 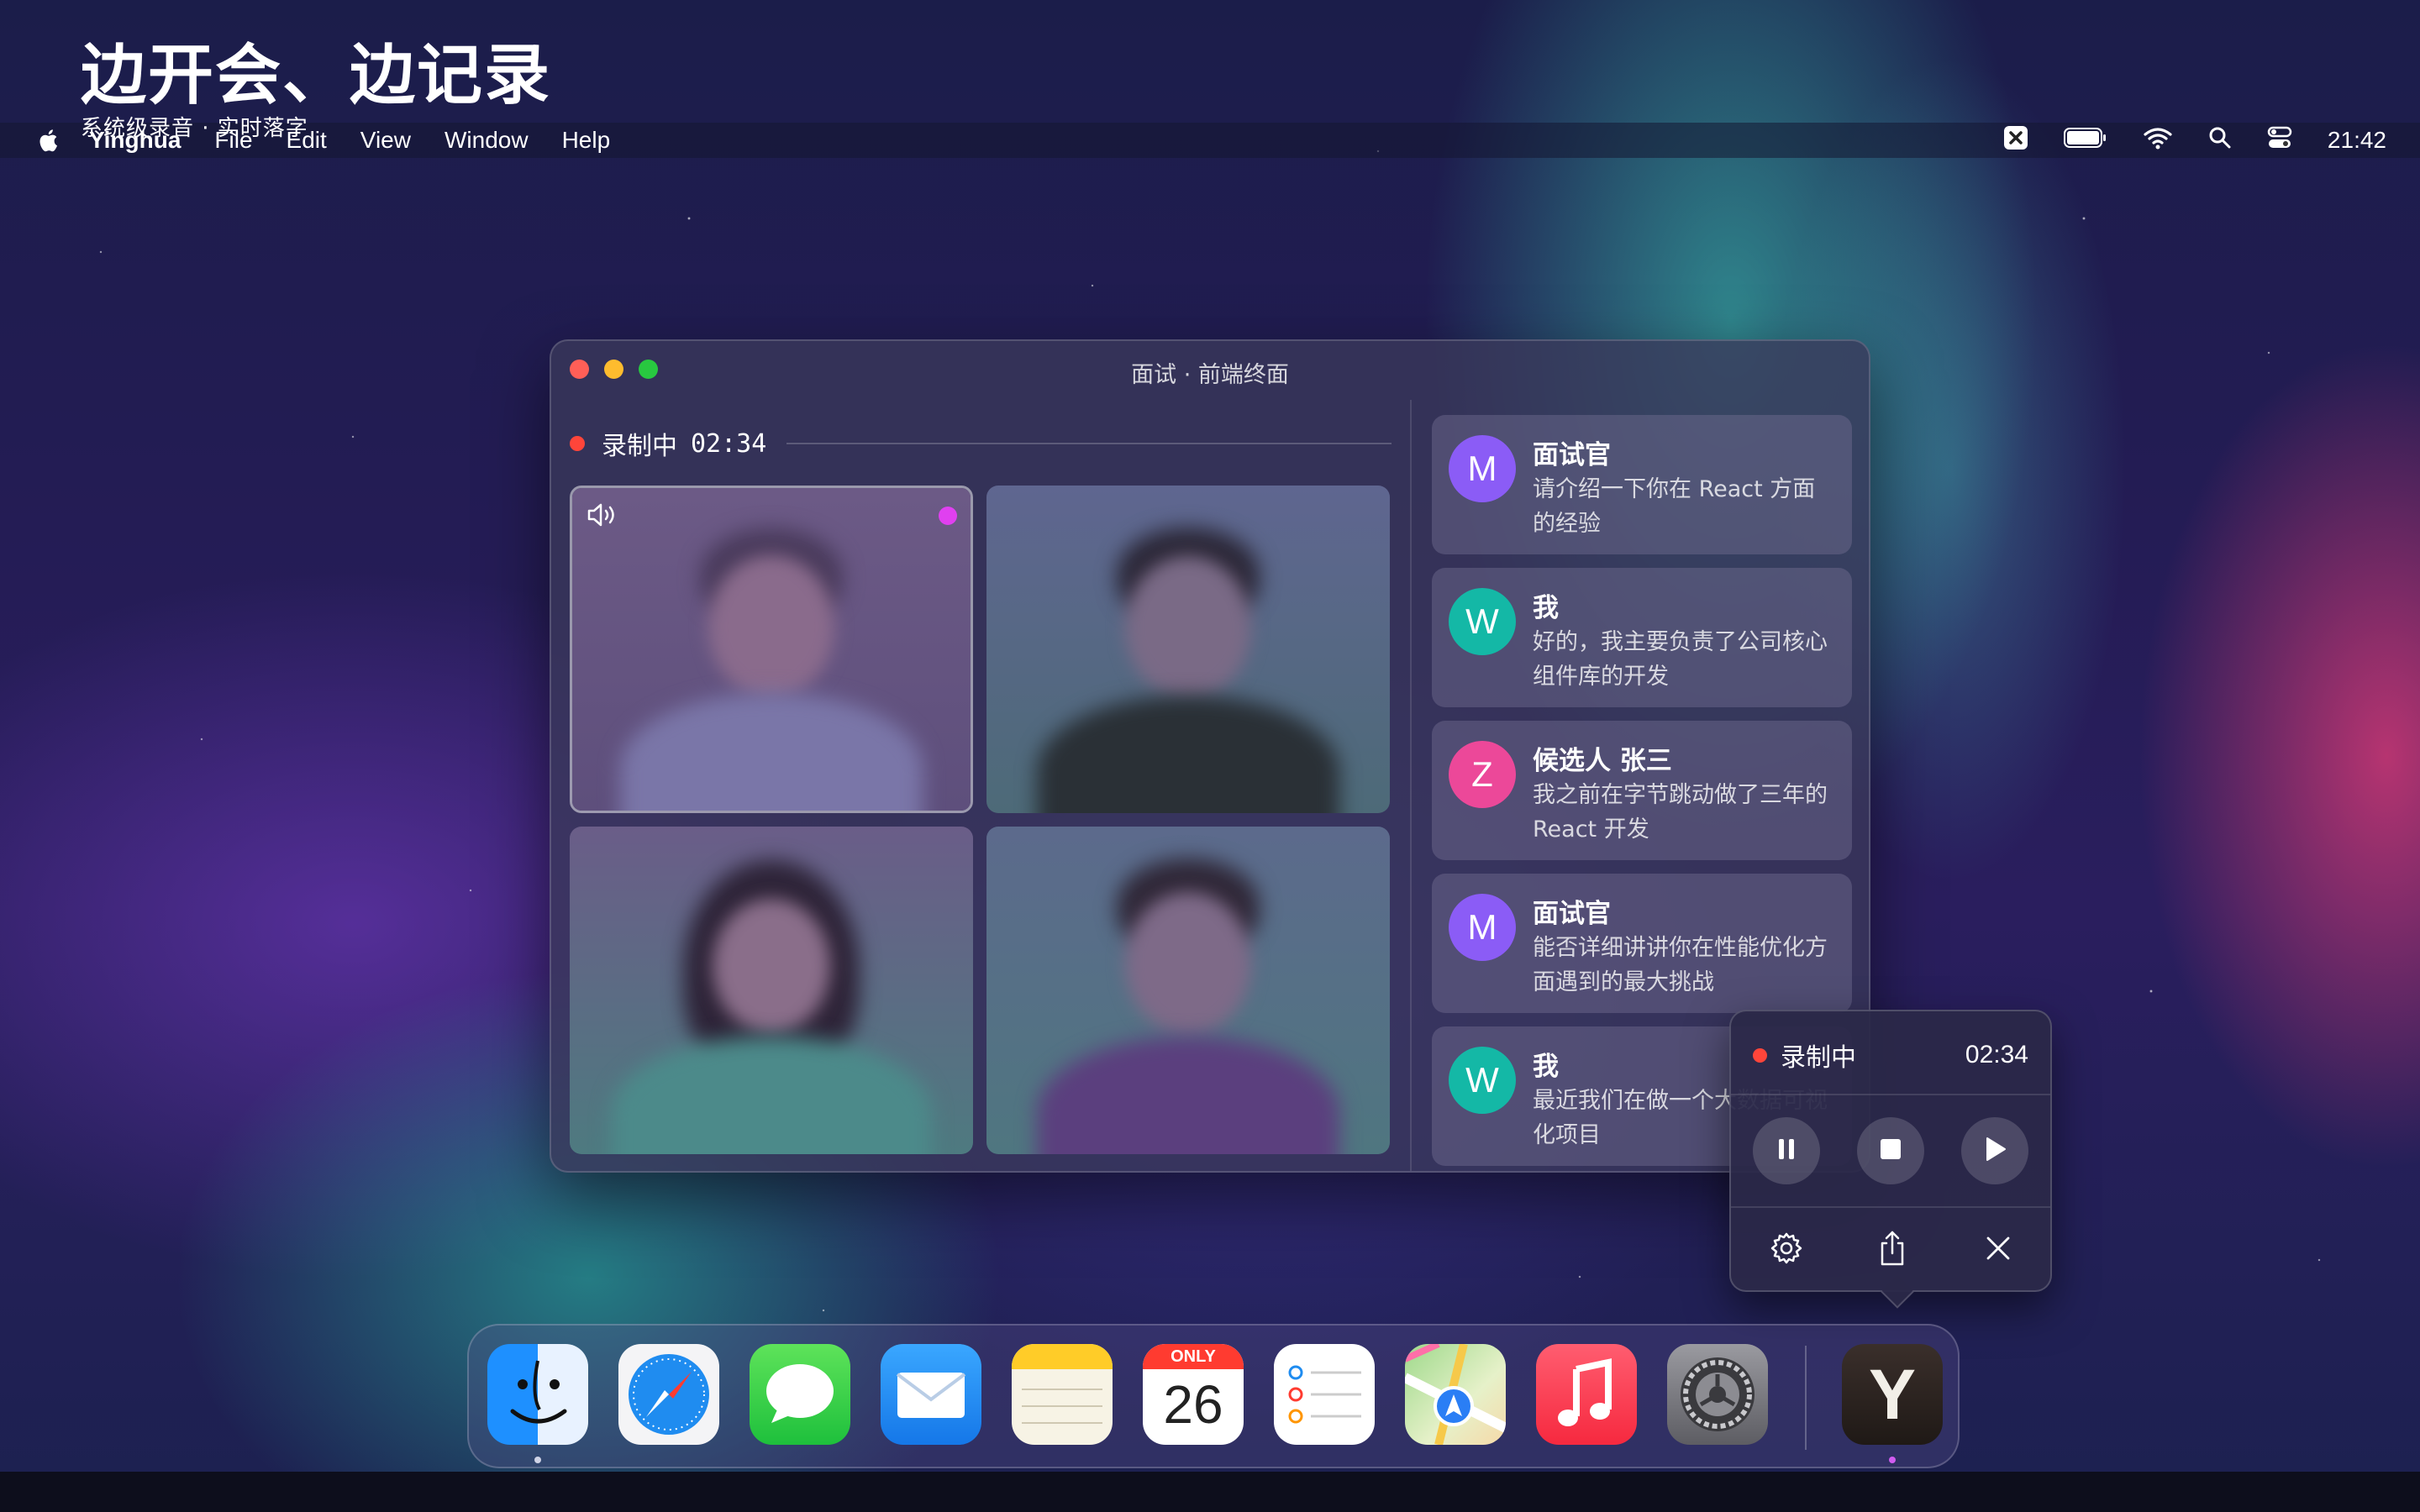 I want to click on speaker-name: 候选人 张三, so click(x=1602, y=761).